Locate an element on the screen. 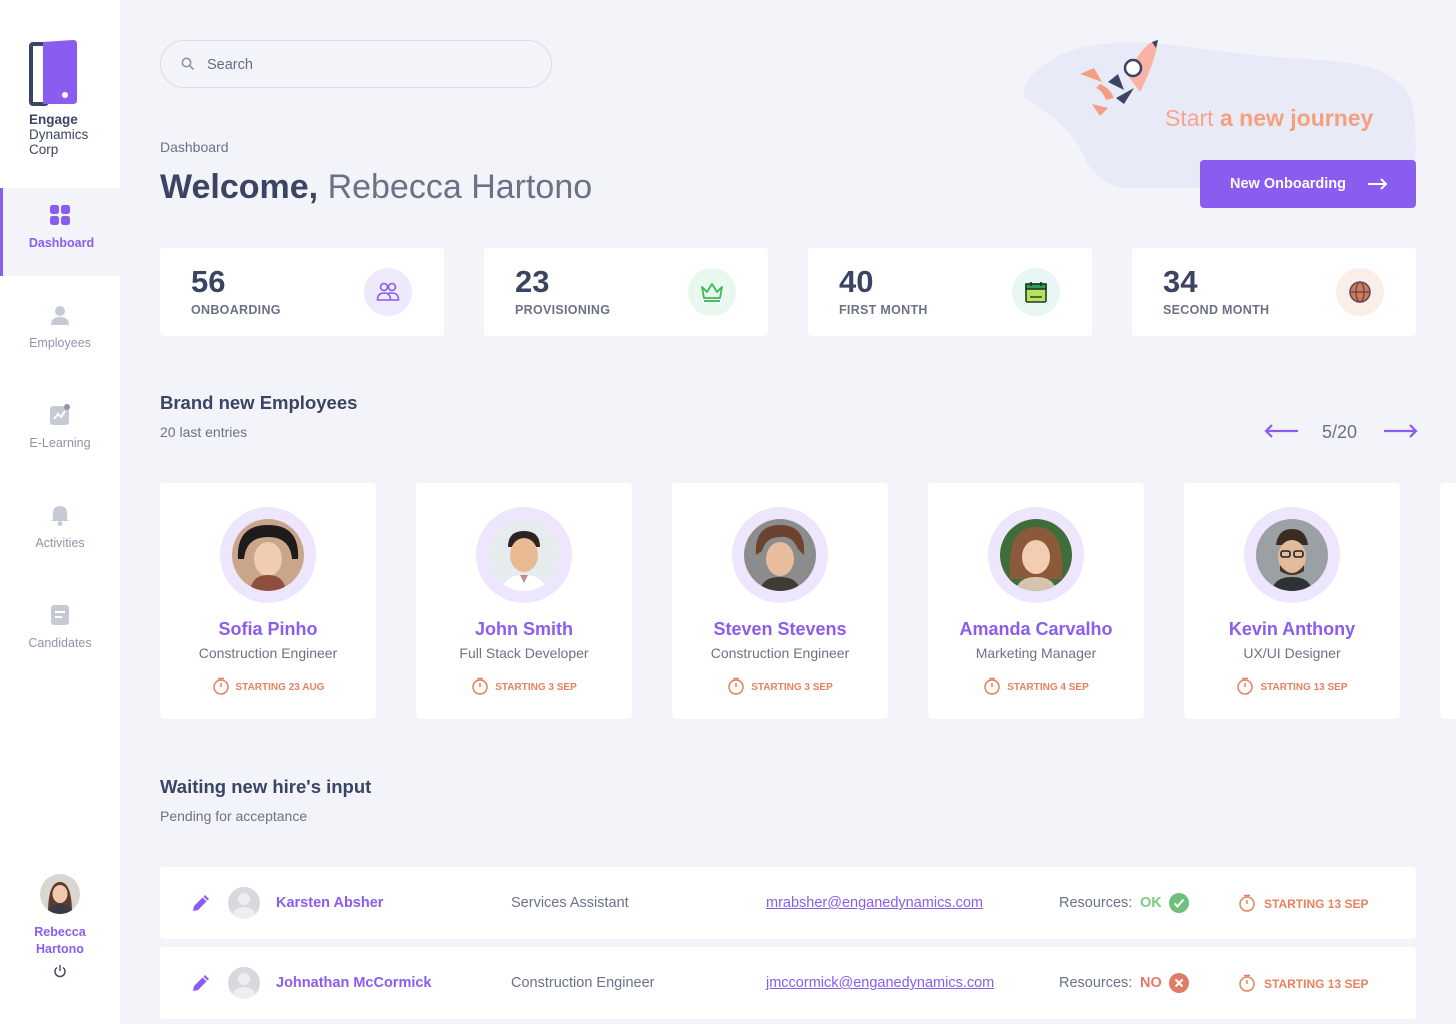 The image size is (1456, 1024). page-title: Welcome, Rebecca Hartono is located at coordinates (376, 187).